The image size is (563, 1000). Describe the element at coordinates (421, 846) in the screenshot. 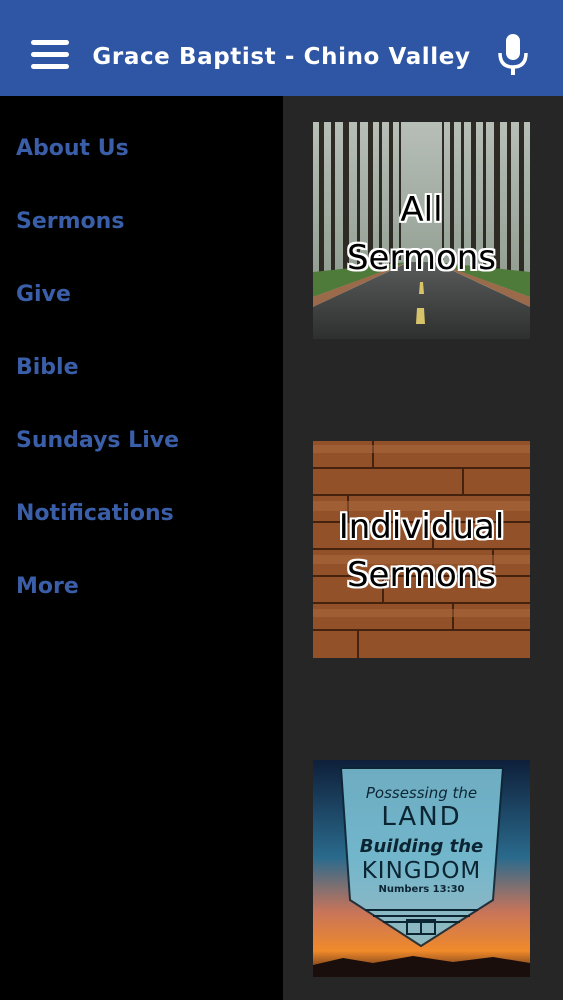

I see `poster-line3: Building the` at that location.